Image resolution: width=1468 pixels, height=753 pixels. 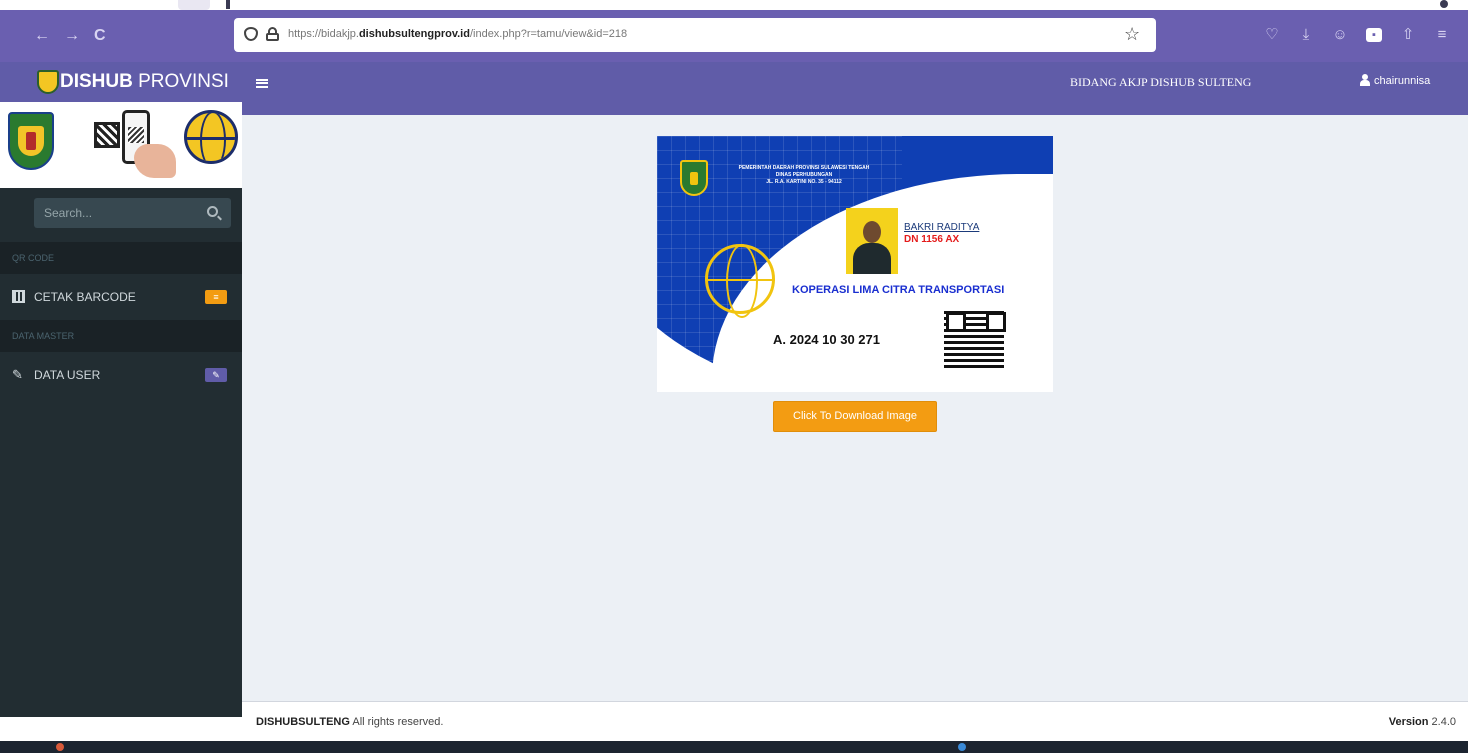 What do you see at coordinates (1408, 722) in the screenshot?
I see `version-label: Version` at bounding box center [1408, 722].